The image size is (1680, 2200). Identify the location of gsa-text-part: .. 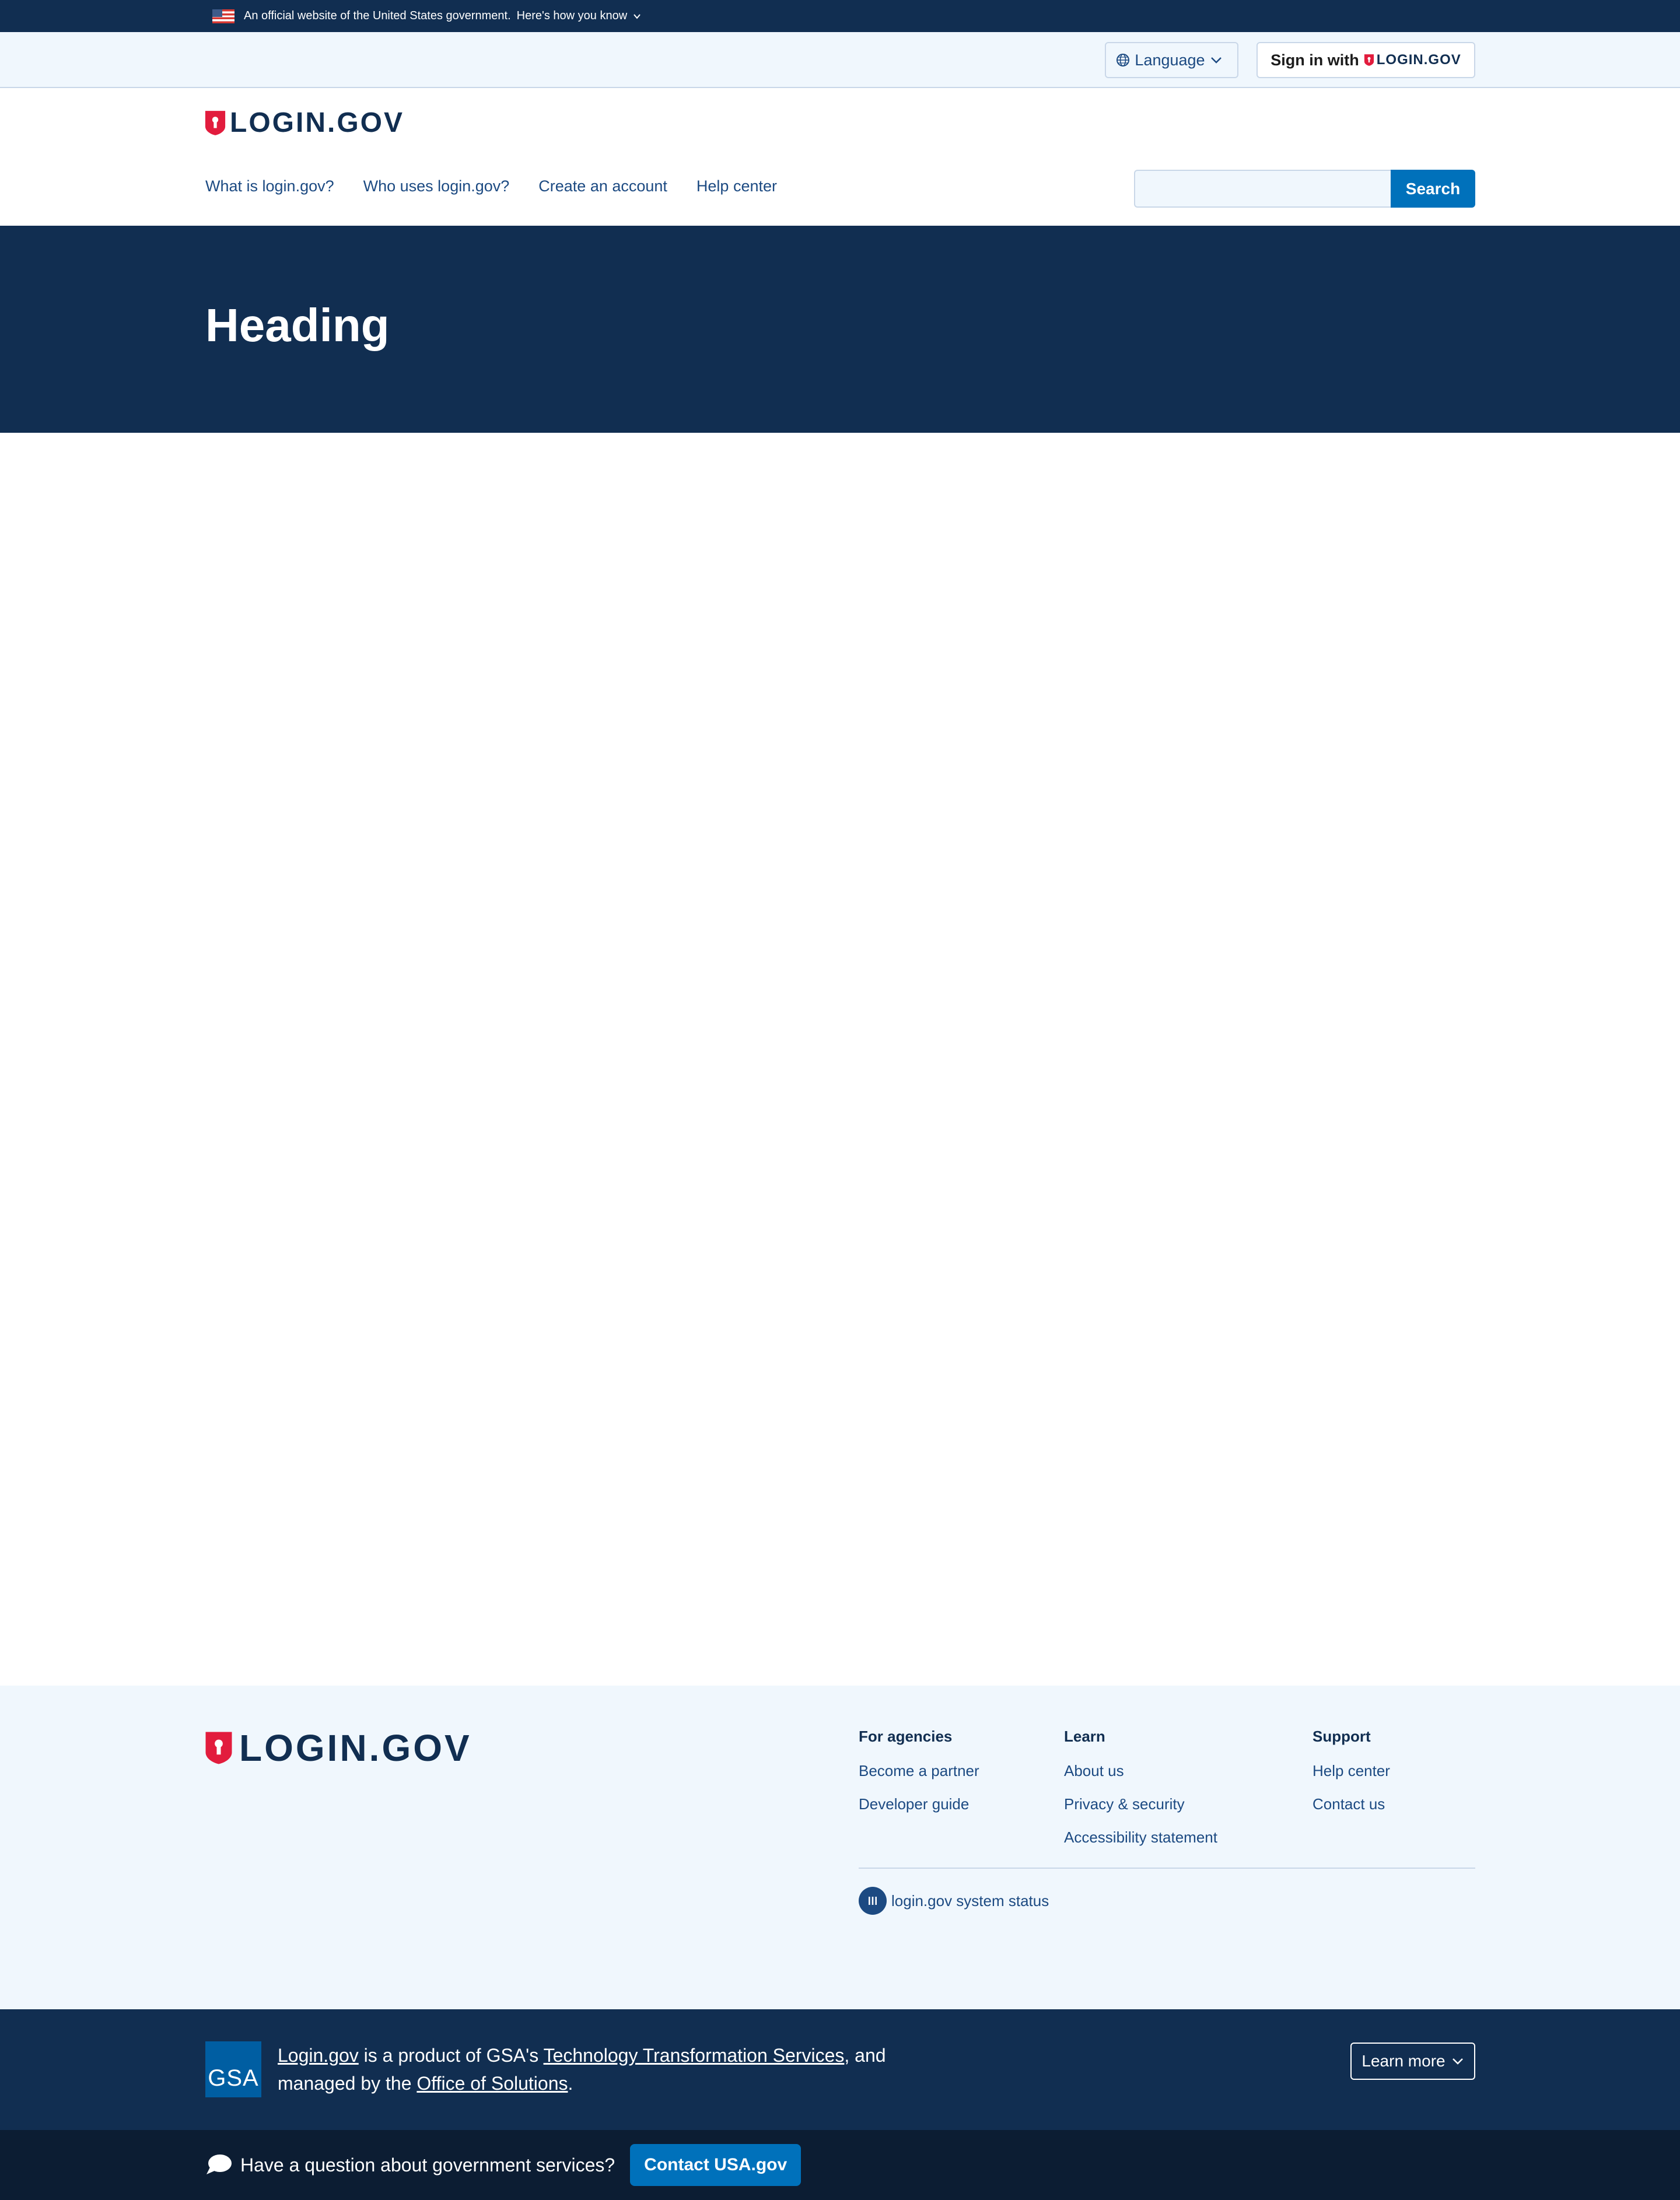
(570, 2083).